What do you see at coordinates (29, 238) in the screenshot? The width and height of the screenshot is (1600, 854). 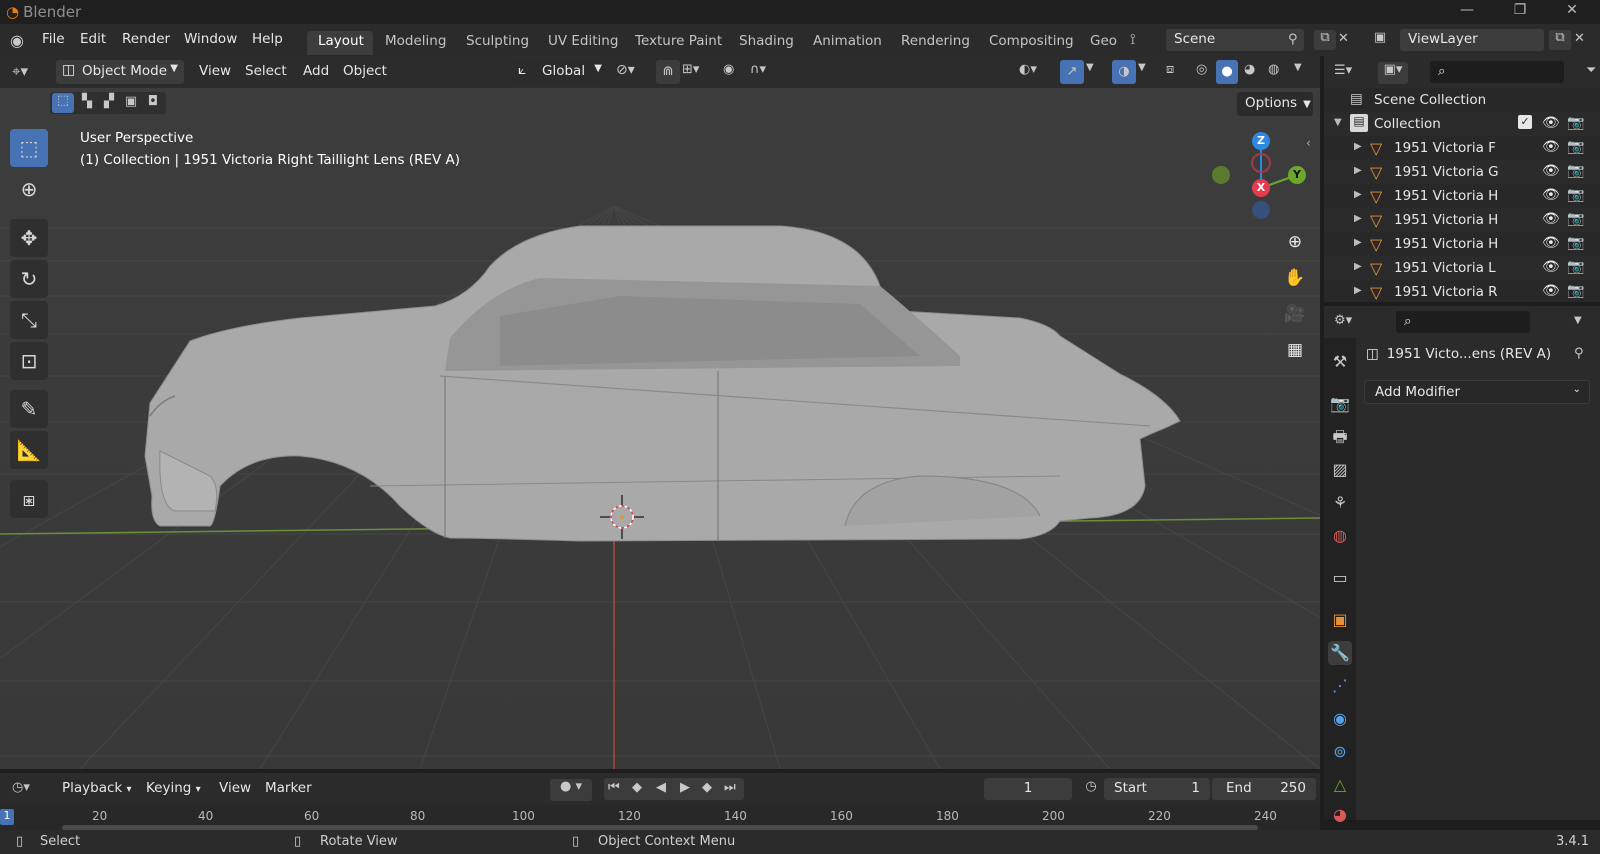 I see `move-tool: ✥` at bounding box center [29, 238].